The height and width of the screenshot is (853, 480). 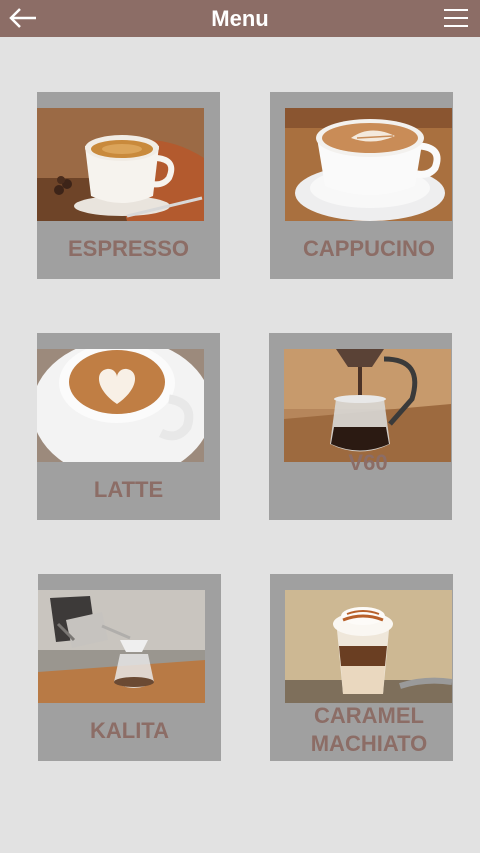 I want to click on menu-item-label: CARAMEL MACHIATO, so click(x=369, y=730).